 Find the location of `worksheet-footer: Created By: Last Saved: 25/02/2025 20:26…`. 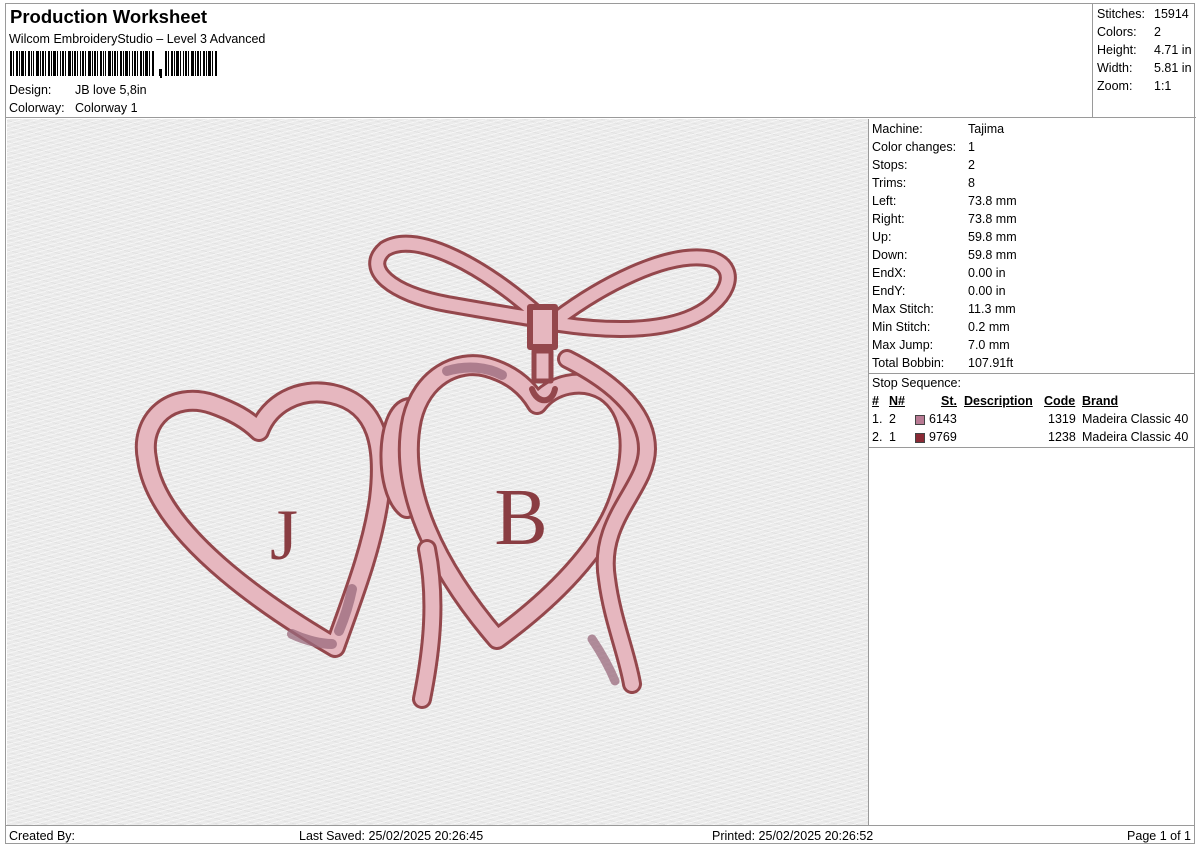

worksheet-footer: Created By: Last Saved: 25/02/2025 20:26… is located at coordinates (600, 834).